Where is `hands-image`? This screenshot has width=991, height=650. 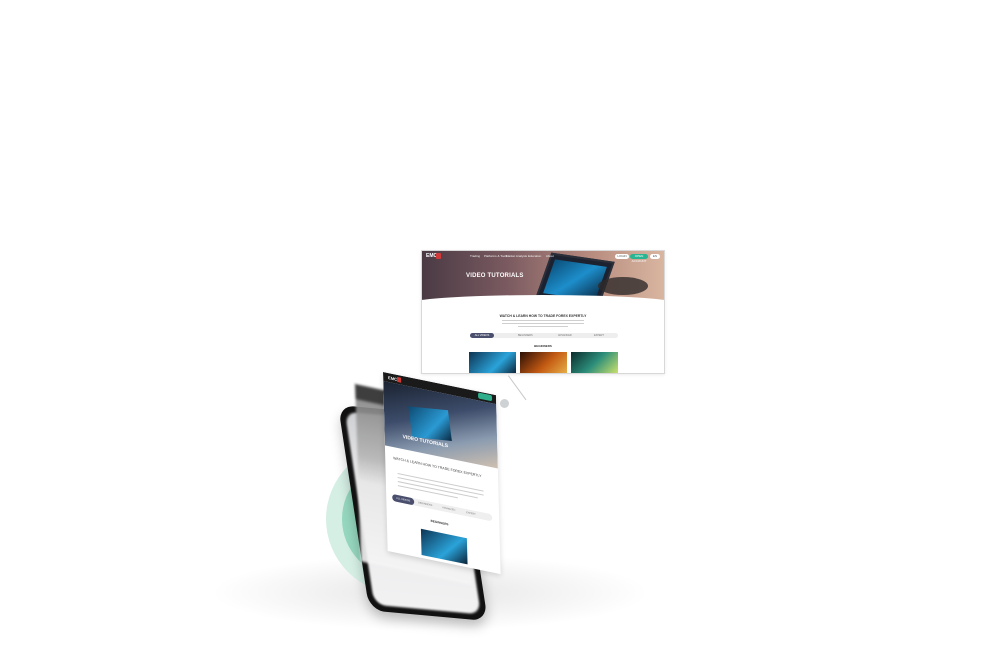
hands-image is located at coordinates (623, 286).